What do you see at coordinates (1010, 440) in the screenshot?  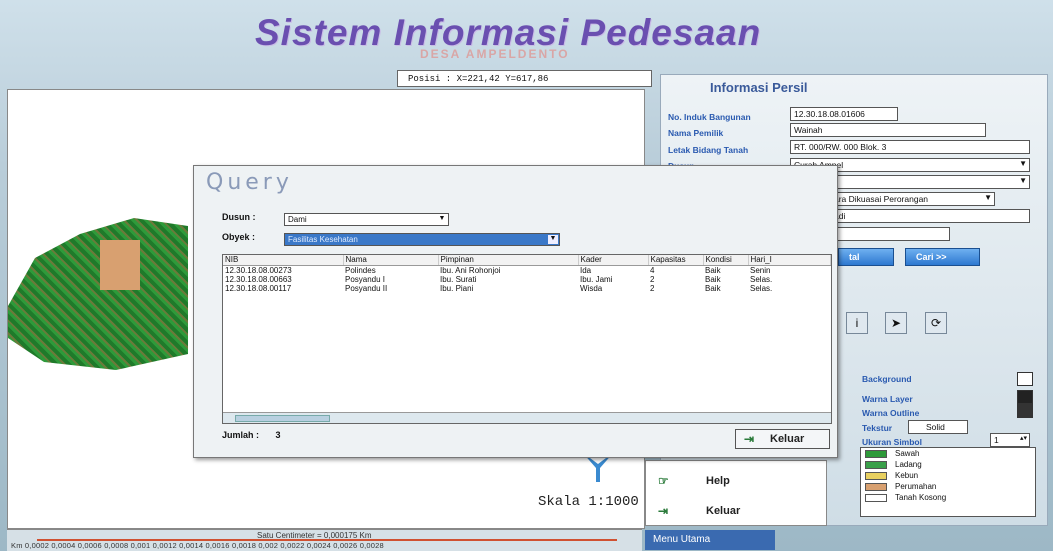 I see `ukuran-stepper: 1 ▴▾` at bounding box center [1010, 440].